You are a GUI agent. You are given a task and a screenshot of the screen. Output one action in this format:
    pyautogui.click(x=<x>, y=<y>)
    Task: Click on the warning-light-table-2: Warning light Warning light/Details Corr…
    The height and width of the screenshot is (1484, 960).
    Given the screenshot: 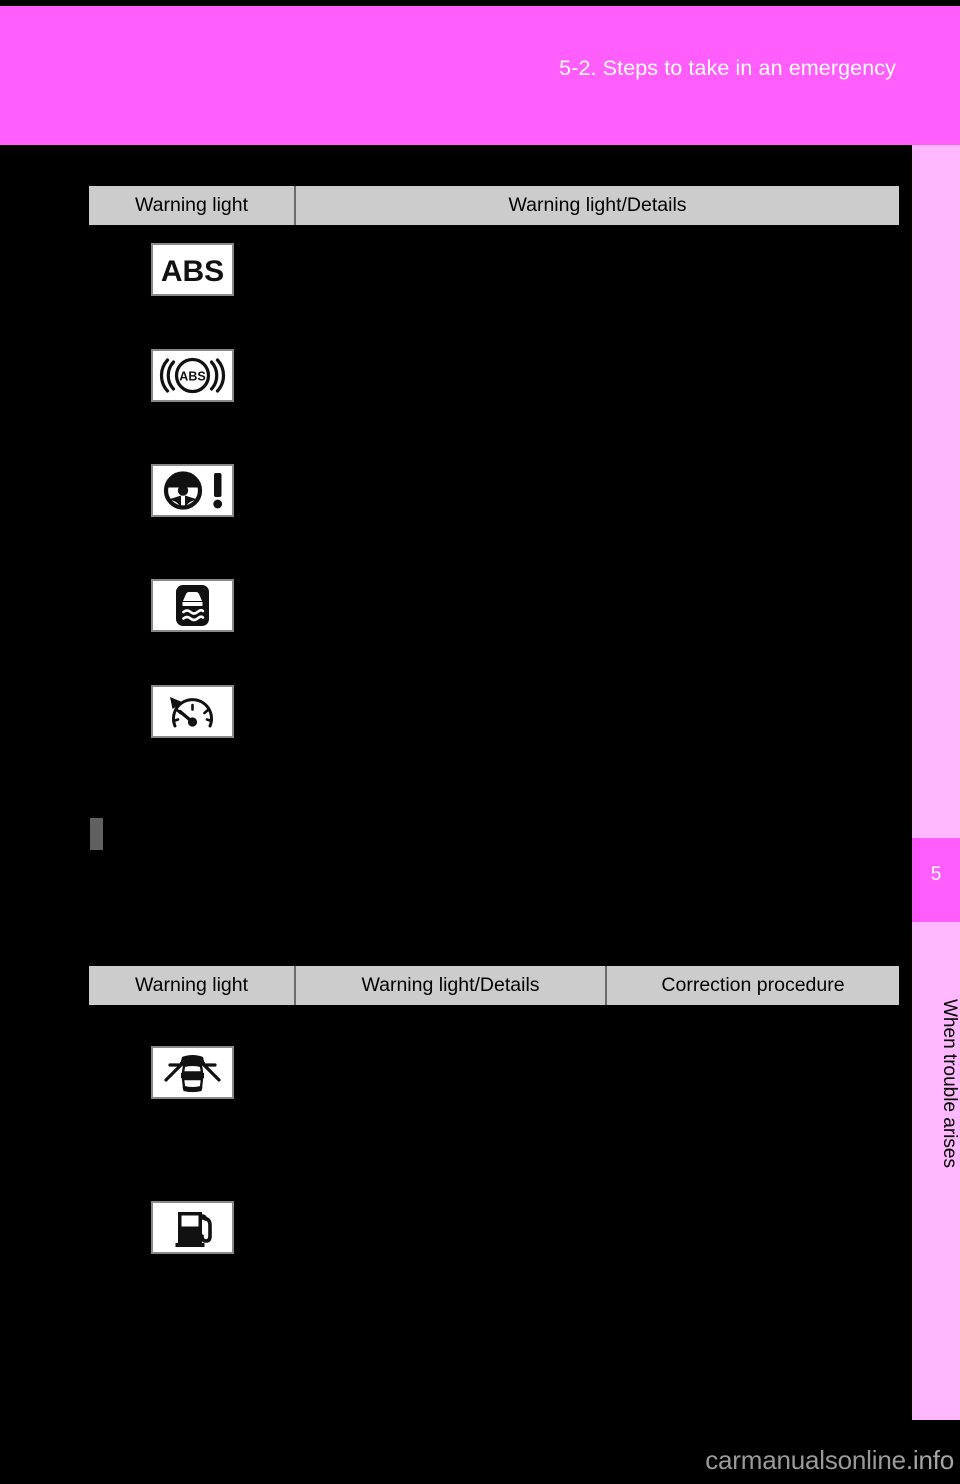 What is the action you would take?
    pyautogui.click(x=494, y=985)
    